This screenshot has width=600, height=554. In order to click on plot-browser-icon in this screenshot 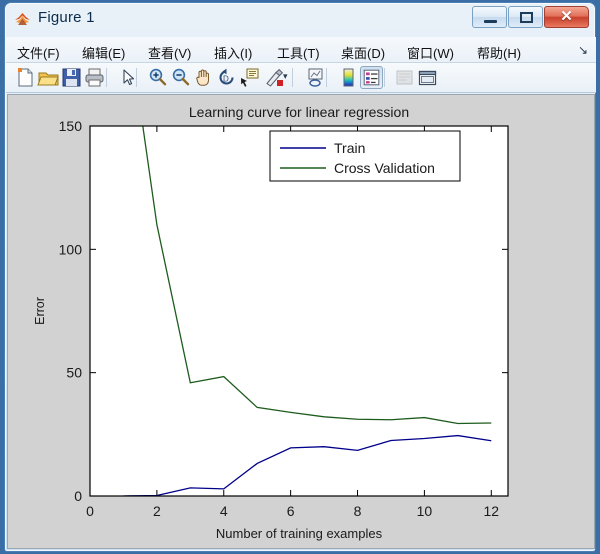, I will do `click(404, 77)`.